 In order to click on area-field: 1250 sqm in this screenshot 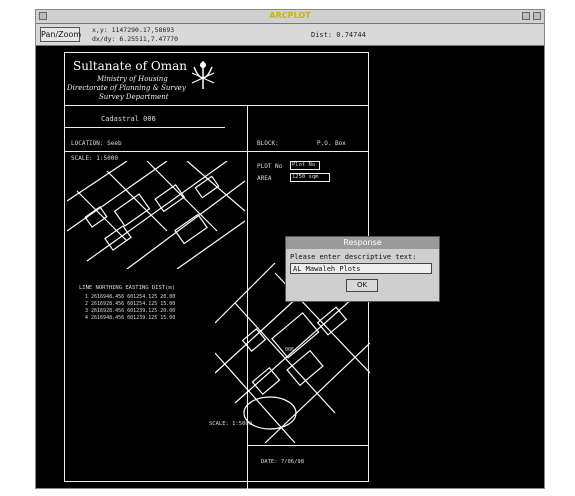, I will do `click(310, 177)`.